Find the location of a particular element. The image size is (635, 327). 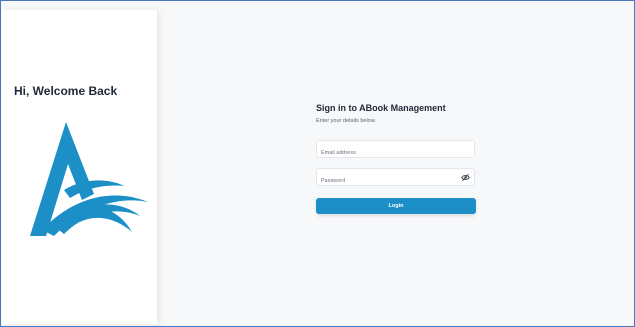

email-field is located at coordinates (395, 150).